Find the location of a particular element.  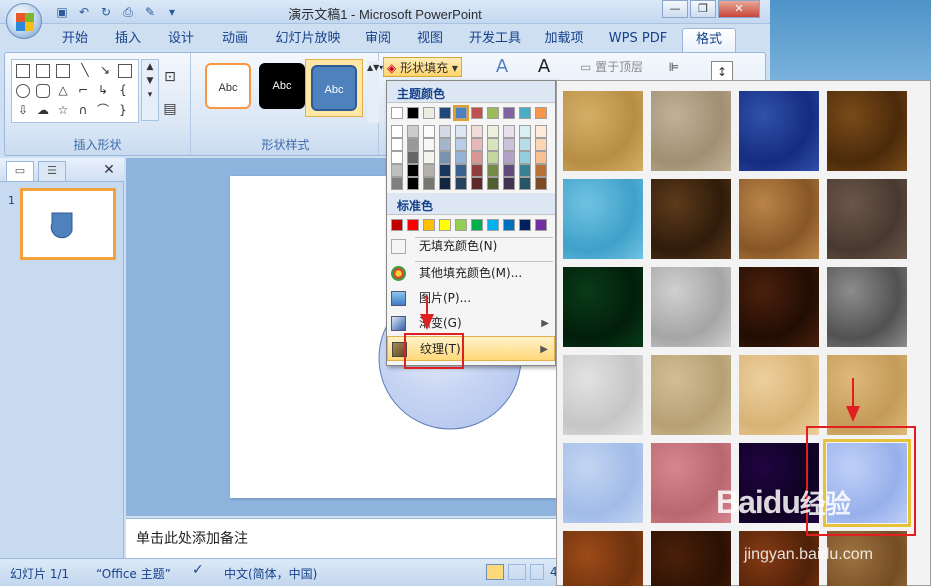

tab-wps-pdf: WPS PDF is located at coordinates (638, 40).